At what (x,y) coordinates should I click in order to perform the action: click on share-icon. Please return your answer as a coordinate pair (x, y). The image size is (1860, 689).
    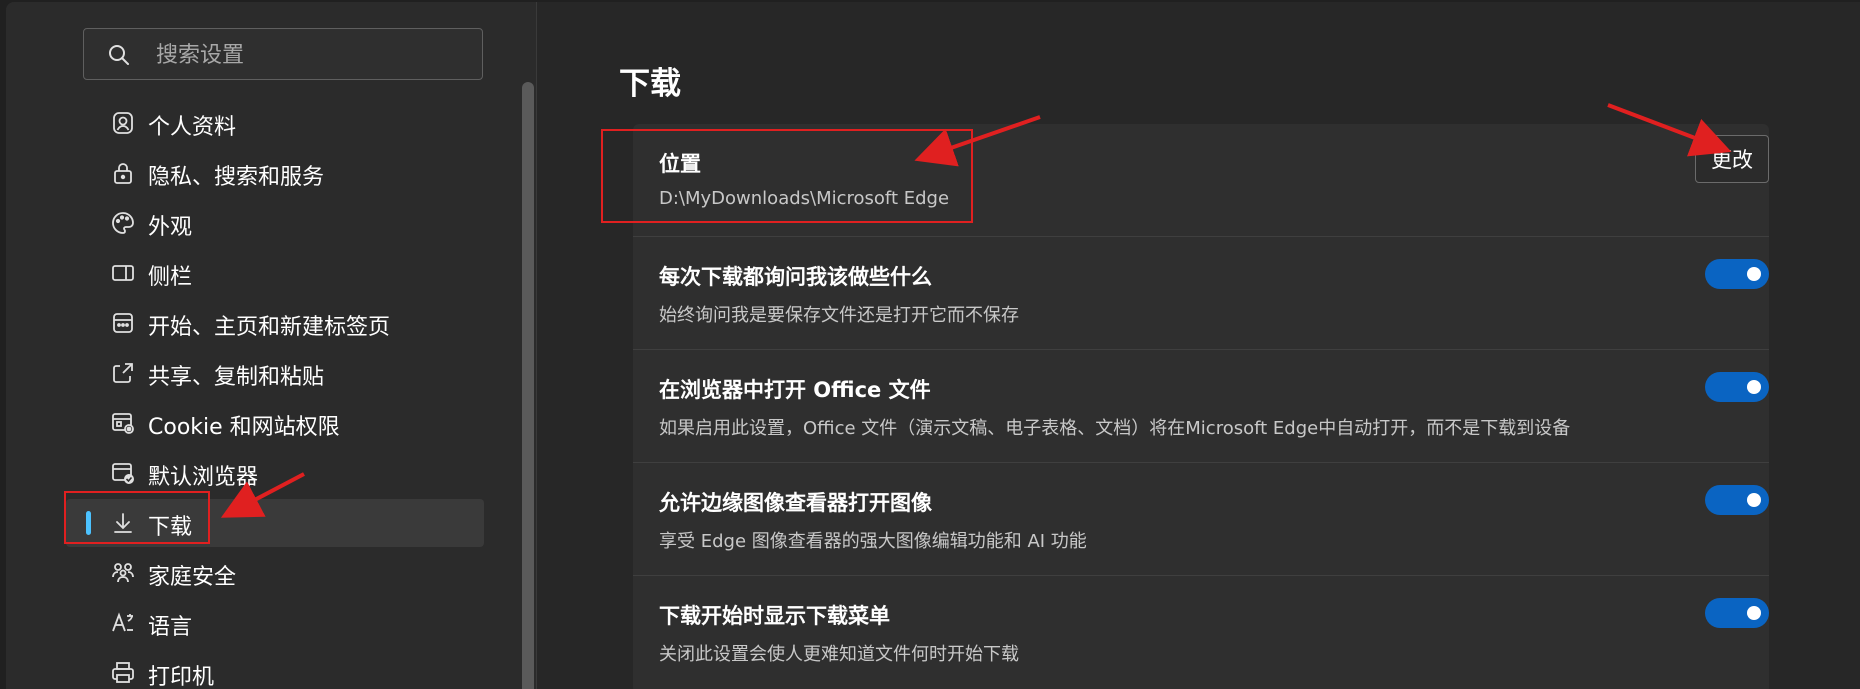
    Looking at the image, I should click on (123, 373).